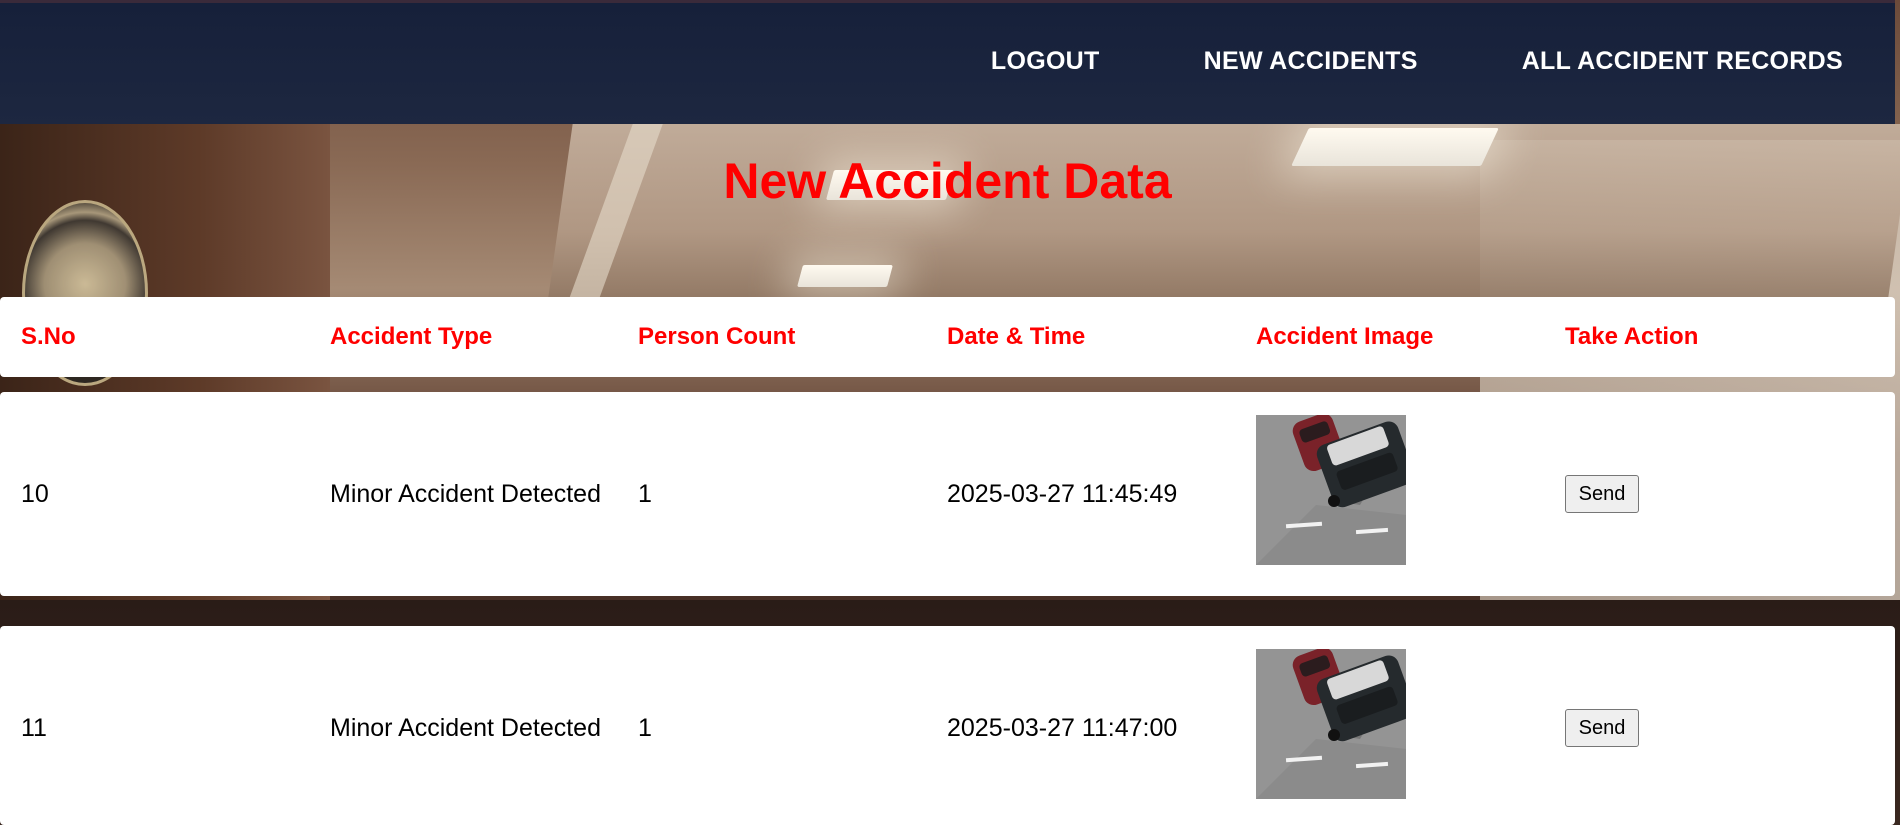 This screenshot has height=825, width=1900. What do you see at coordinates (1045, 61) in the screenshot?
I see `nav-logout-link: LOGOUT` at bounding box center [1045, 61].